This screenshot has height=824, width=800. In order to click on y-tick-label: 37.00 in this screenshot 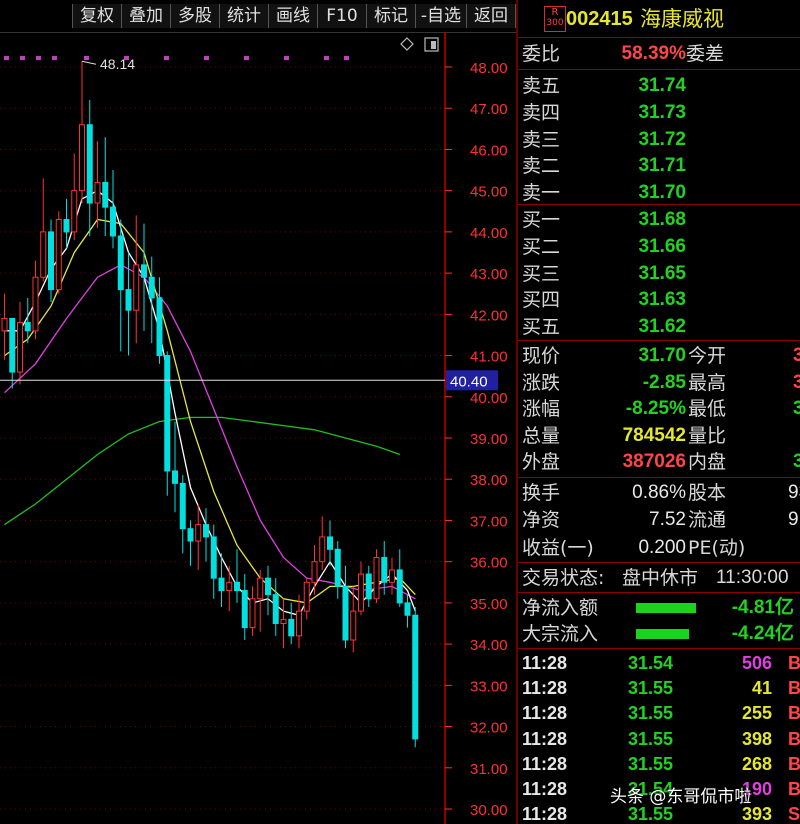, I will do `click(489, 521)`.